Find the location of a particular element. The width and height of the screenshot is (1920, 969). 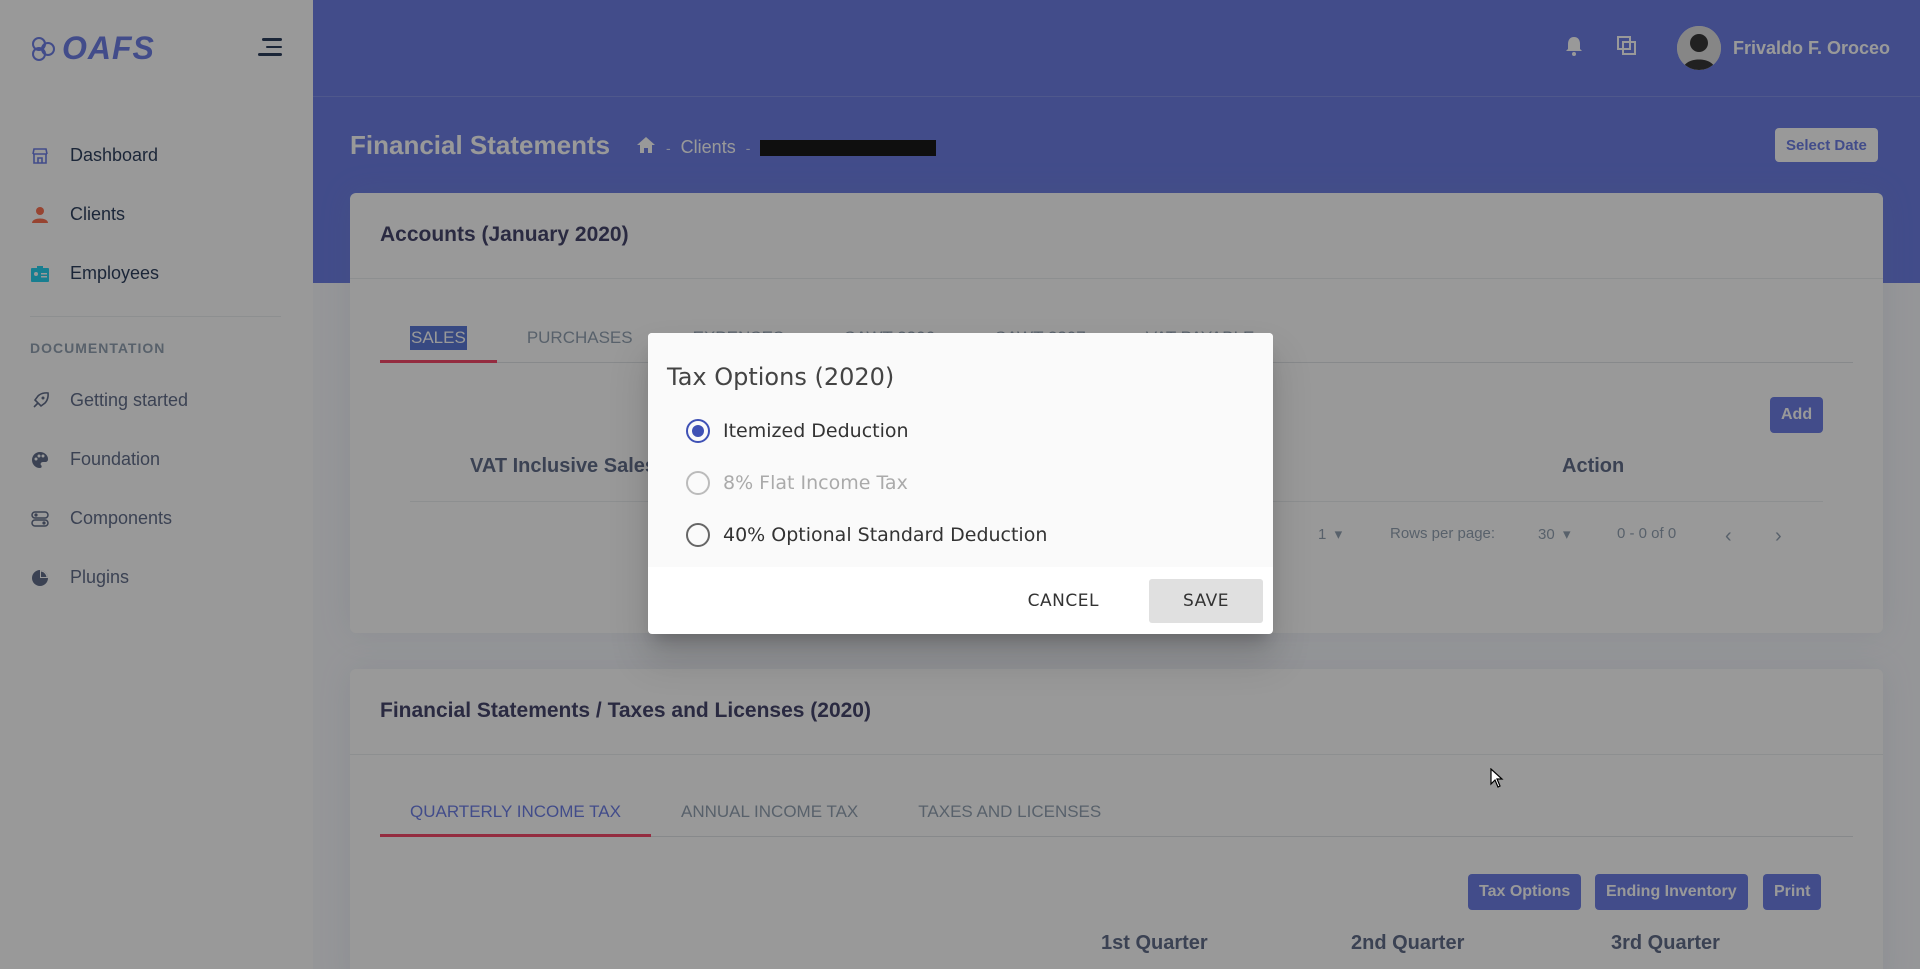

option-40-percent-osd: 40% Optional Standard Deduction is located at coordinates (960, 535).